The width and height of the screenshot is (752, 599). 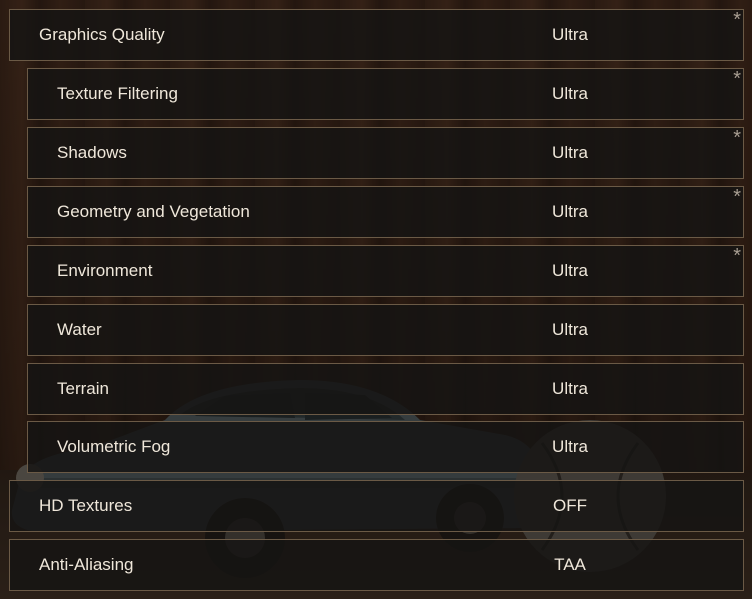 I want to click on setting-label: Terrain, so click(x=83, y=388).